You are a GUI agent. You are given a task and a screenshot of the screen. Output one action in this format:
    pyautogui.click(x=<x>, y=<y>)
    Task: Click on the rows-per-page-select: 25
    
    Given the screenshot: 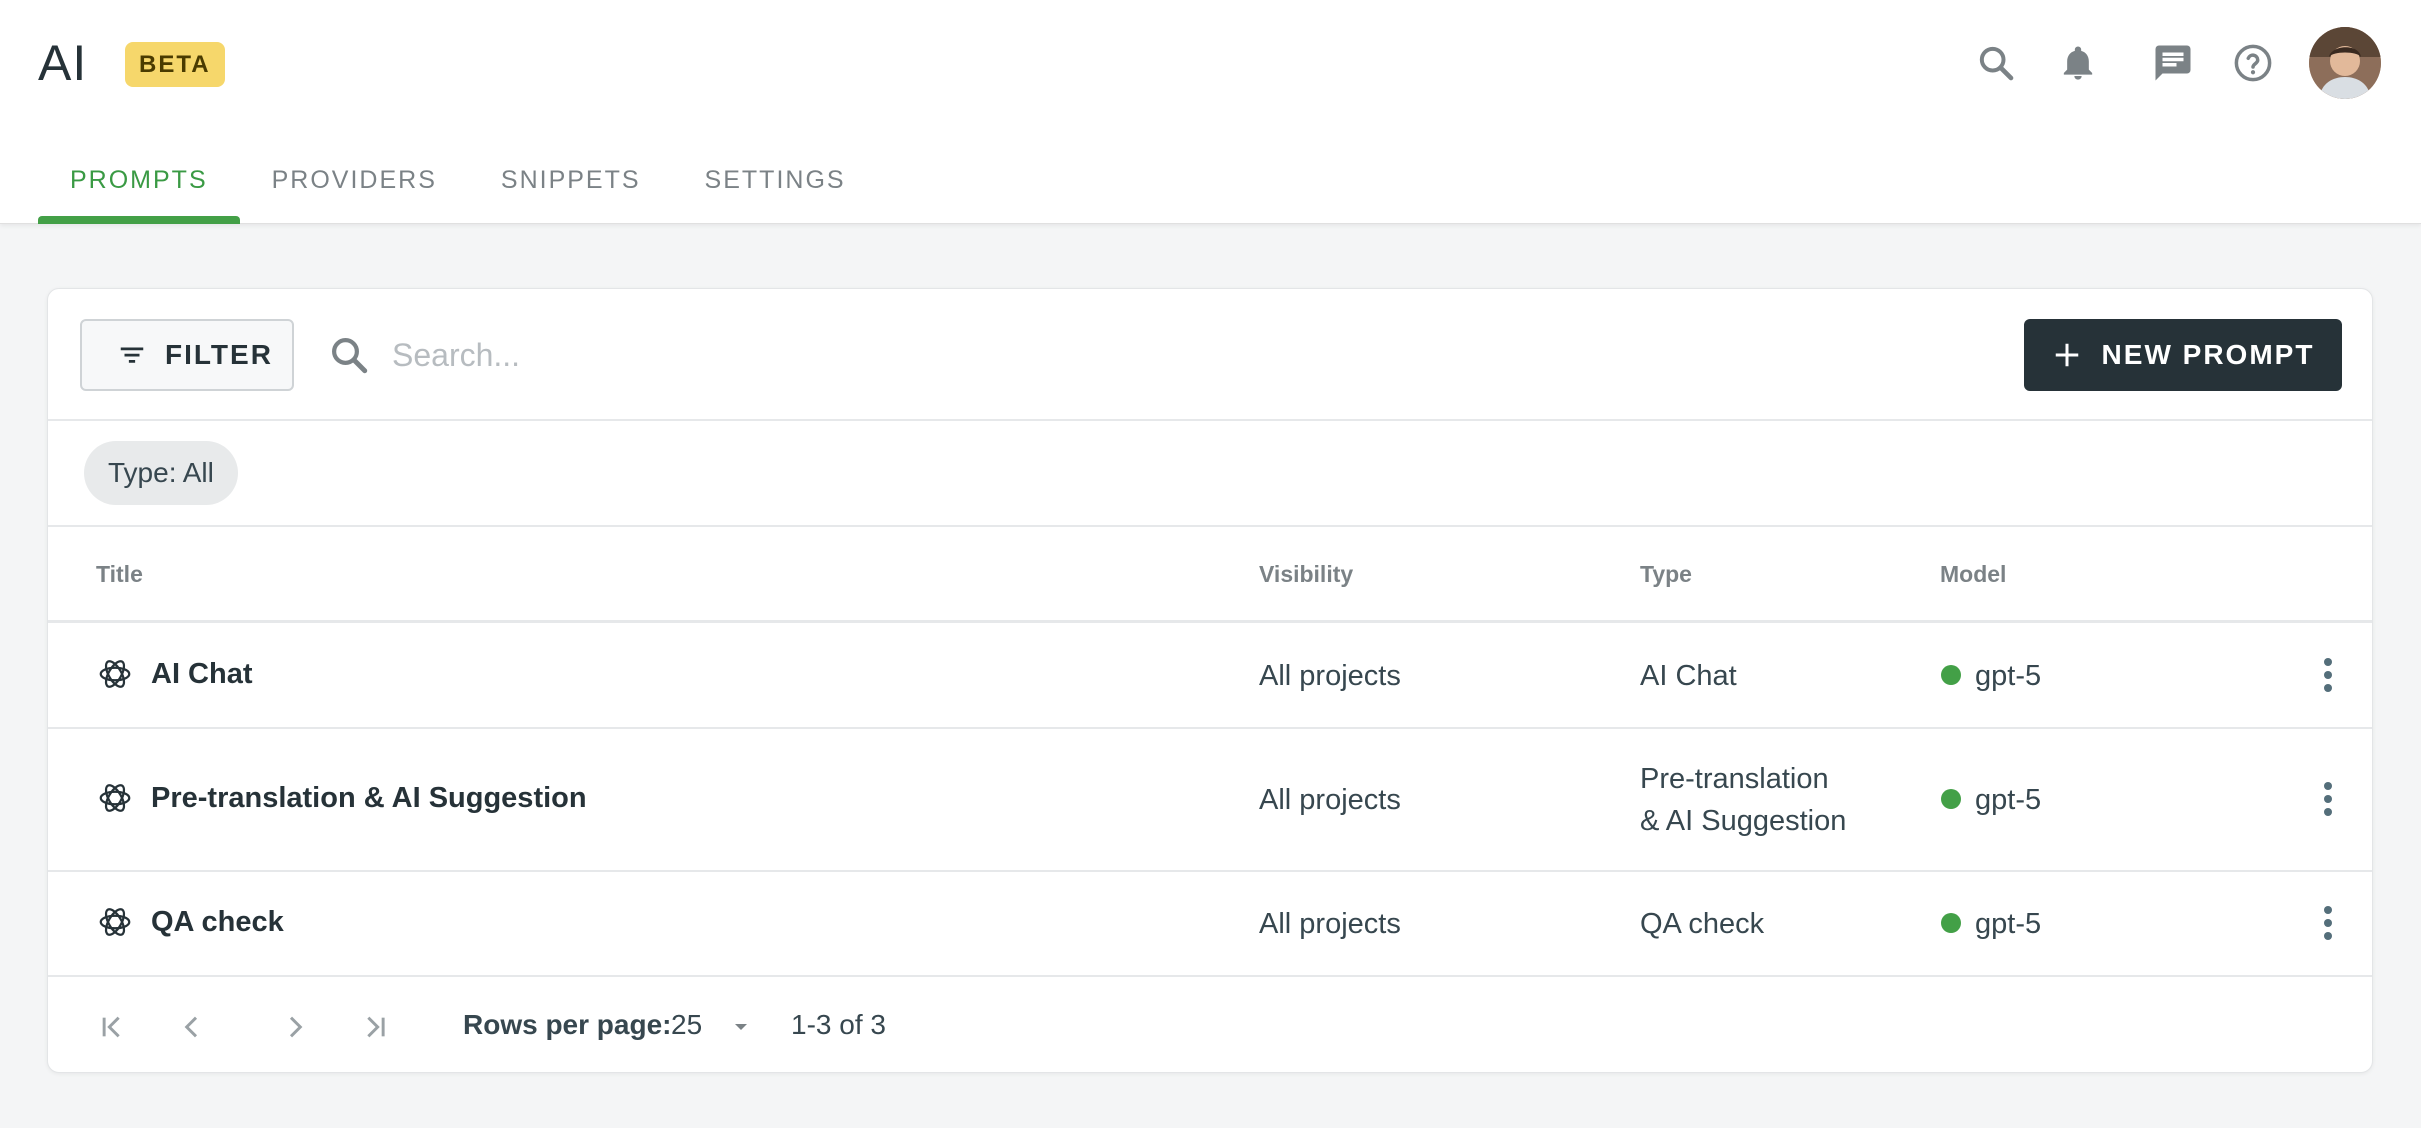 What is the action you would take?
    pyautogui.click(x=686, y=1025)
    